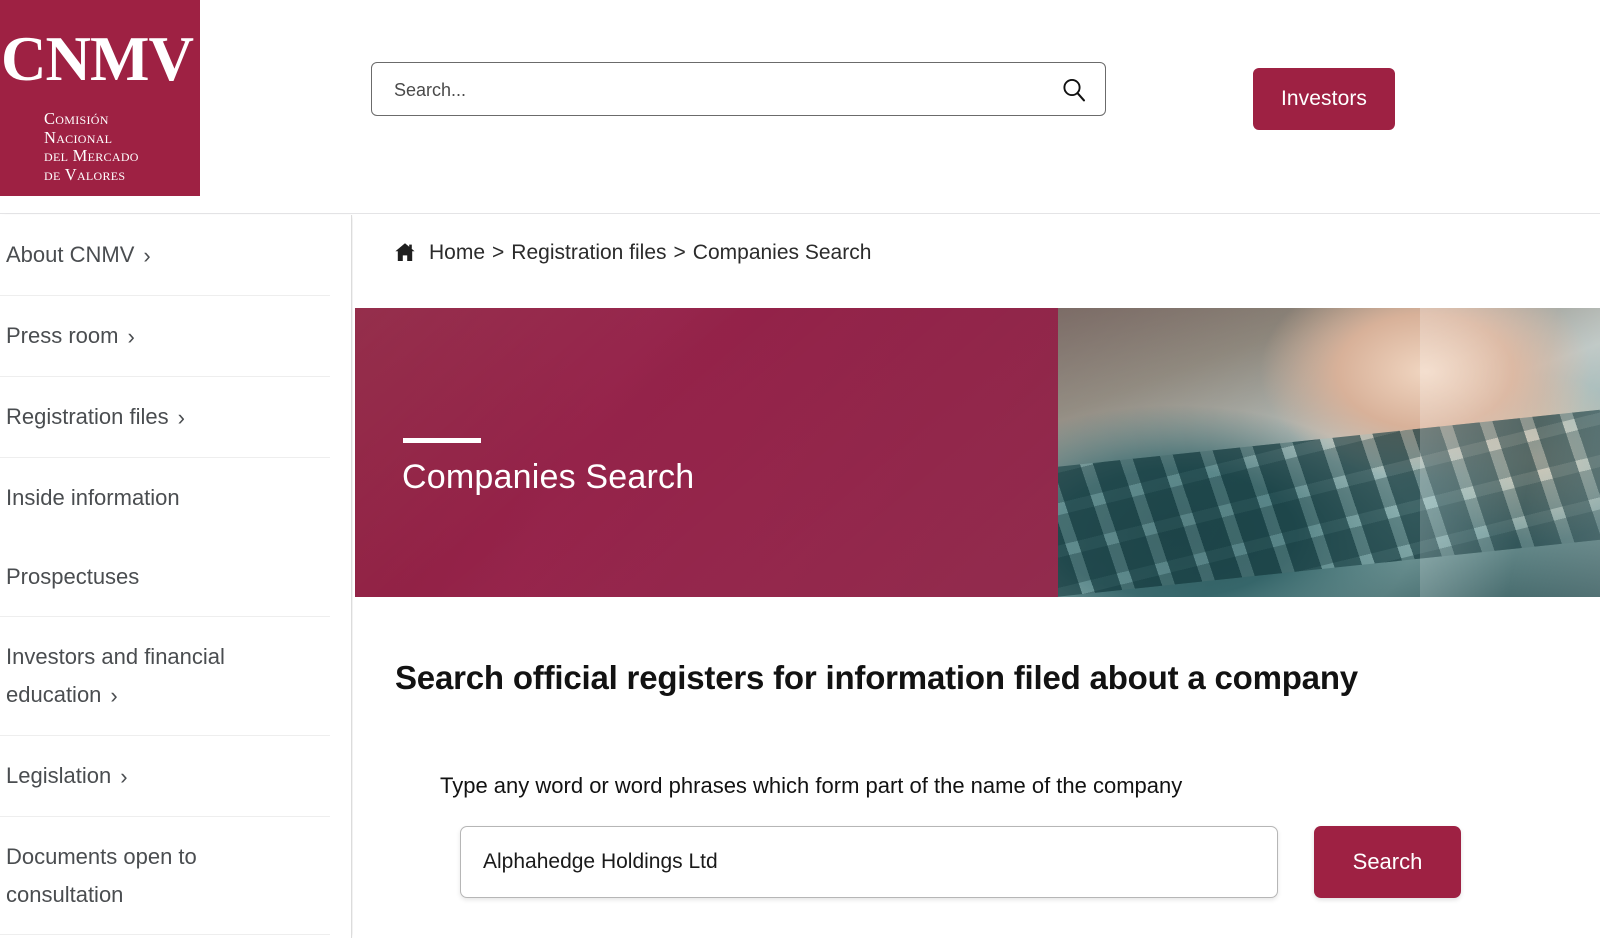  Describe the element at coordinates (1327, 452) in the screenshot. I see `hero-image` at that location.